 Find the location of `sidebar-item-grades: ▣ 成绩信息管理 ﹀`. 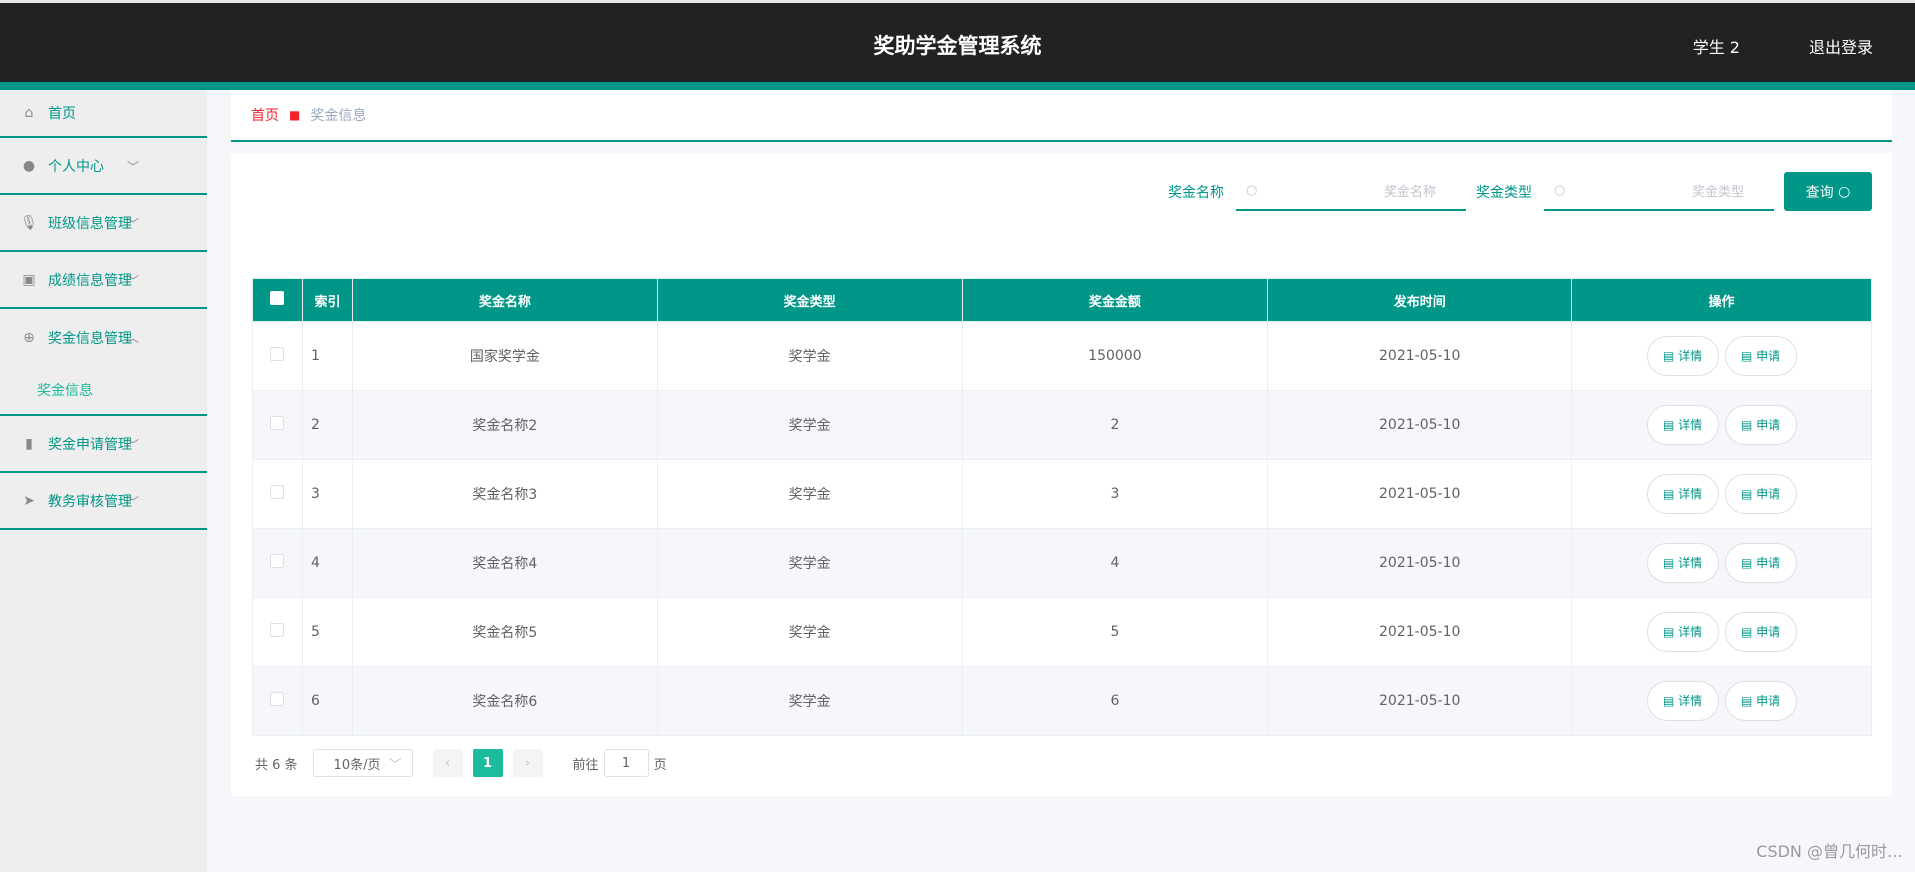

sidebar-item-grades: ▣ 成绩信息管理 ﹀ is located at coordinates (103, 280).